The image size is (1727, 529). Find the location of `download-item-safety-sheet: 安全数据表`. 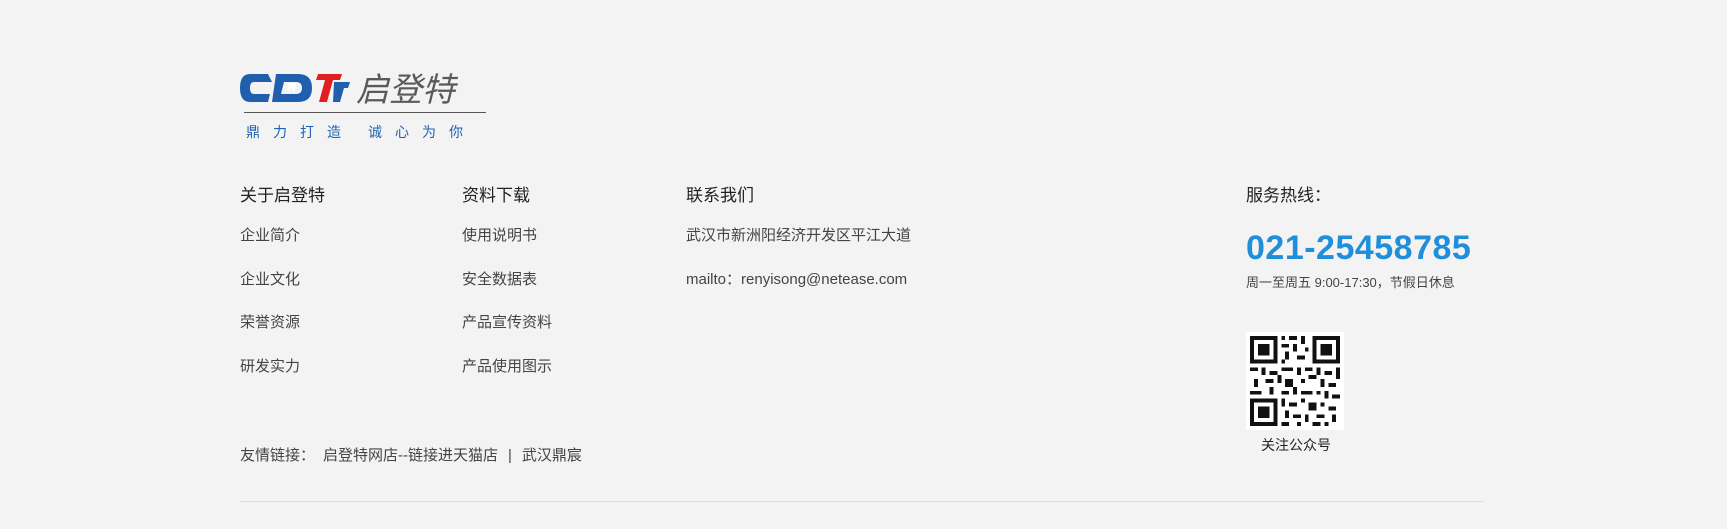

download-item-safety-sheet: 安全数据表 is located at coordinates (507, 292).